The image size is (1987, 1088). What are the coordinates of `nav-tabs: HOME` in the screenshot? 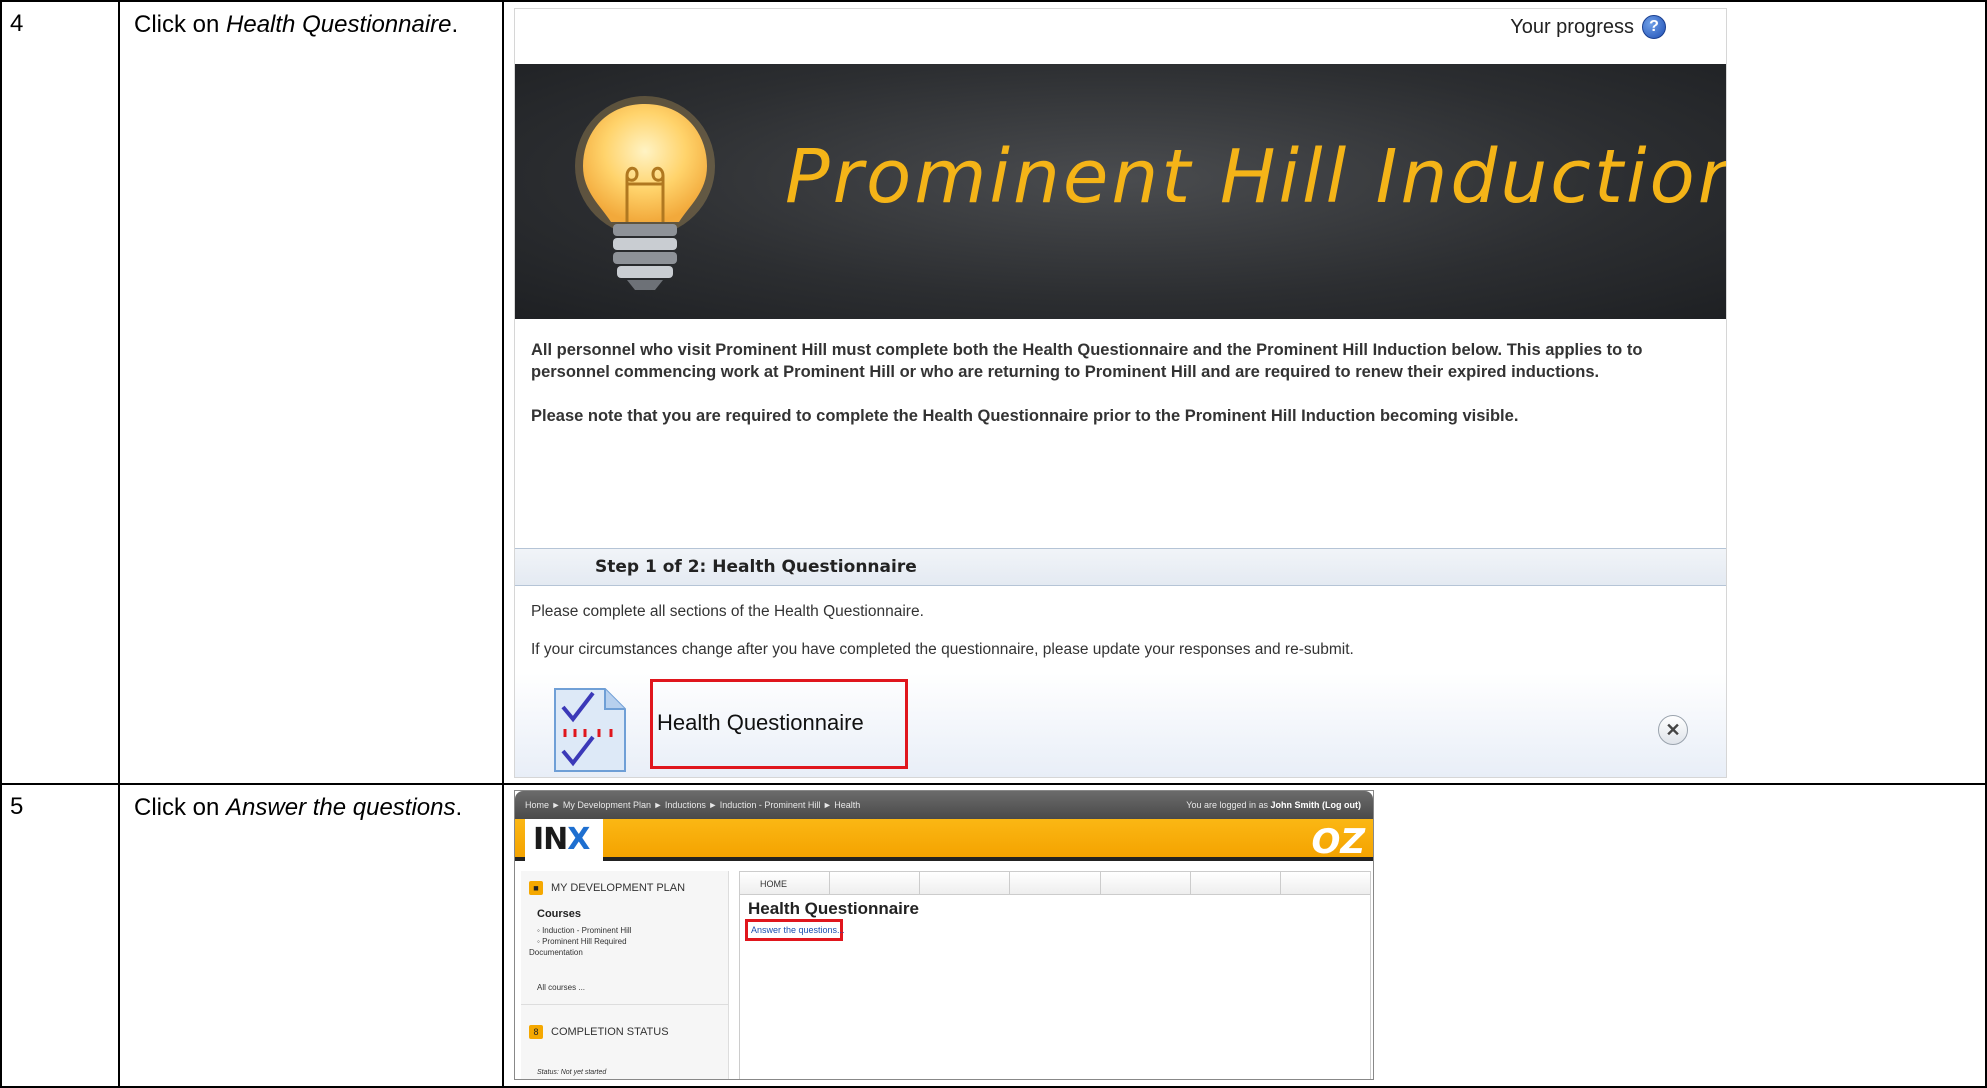 It's located at (1055, 883).